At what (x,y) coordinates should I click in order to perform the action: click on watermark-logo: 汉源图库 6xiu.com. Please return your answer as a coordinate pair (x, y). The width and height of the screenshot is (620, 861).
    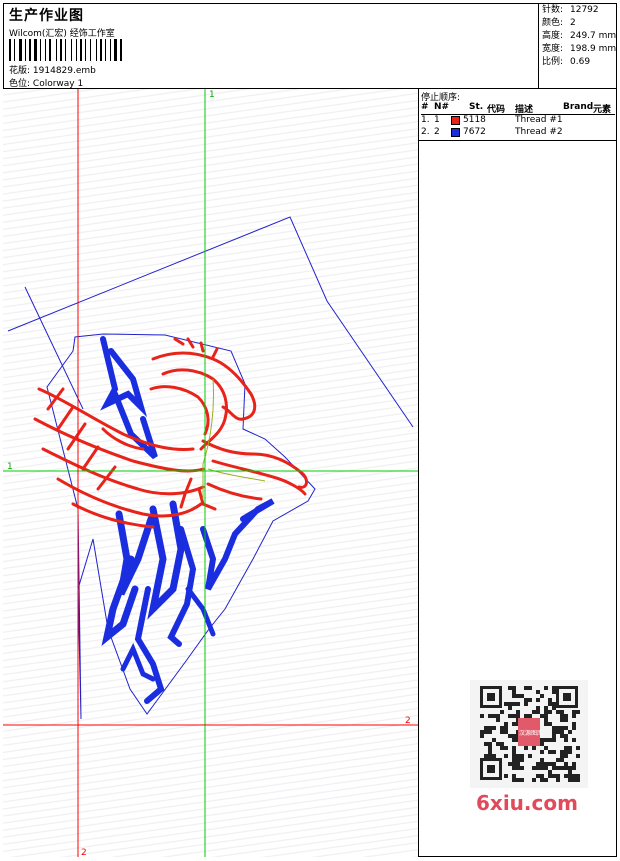
    Looking at the image, I should click on (529, 750).